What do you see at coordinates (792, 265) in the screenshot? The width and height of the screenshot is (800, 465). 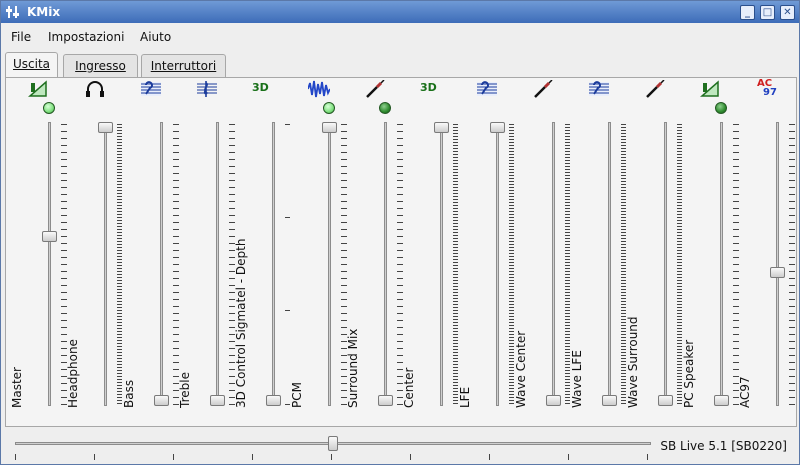 I see `volume-ticks` at bounding box center [792, 265].